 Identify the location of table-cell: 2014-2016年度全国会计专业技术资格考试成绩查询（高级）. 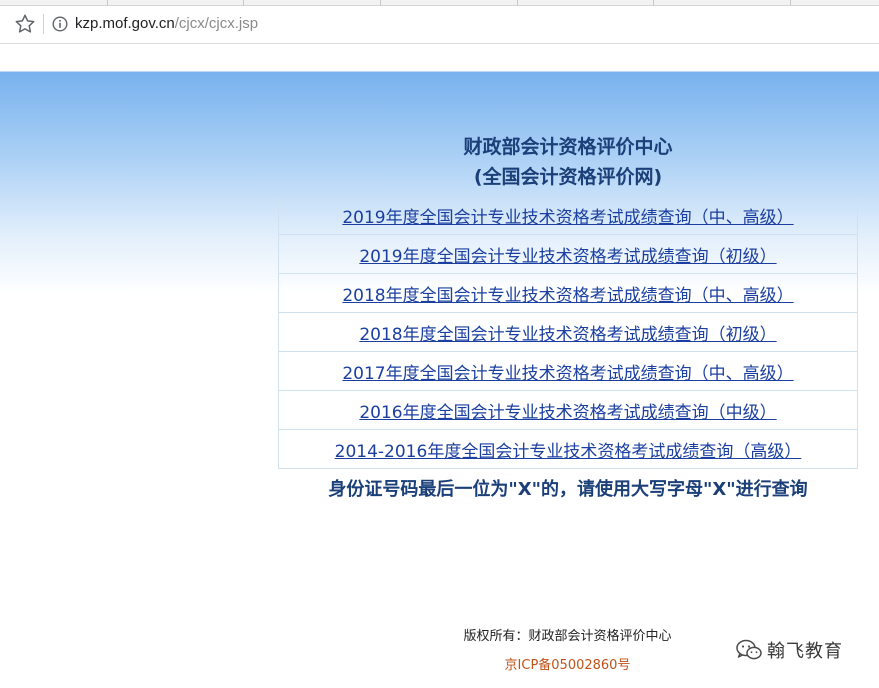
(568, 449).